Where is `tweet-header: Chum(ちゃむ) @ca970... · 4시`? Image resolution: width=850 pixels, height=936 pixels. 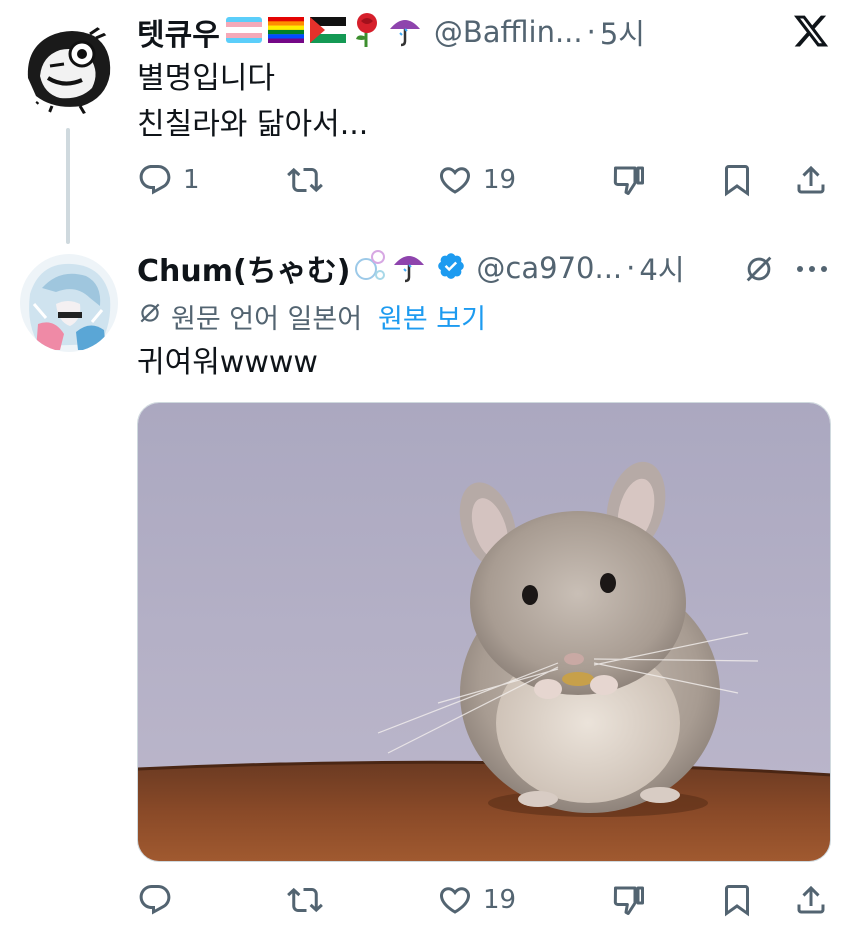 tweet-header: Chum(ちゃむ) @ca970... · 4시 is located at coordinates (411, 268).